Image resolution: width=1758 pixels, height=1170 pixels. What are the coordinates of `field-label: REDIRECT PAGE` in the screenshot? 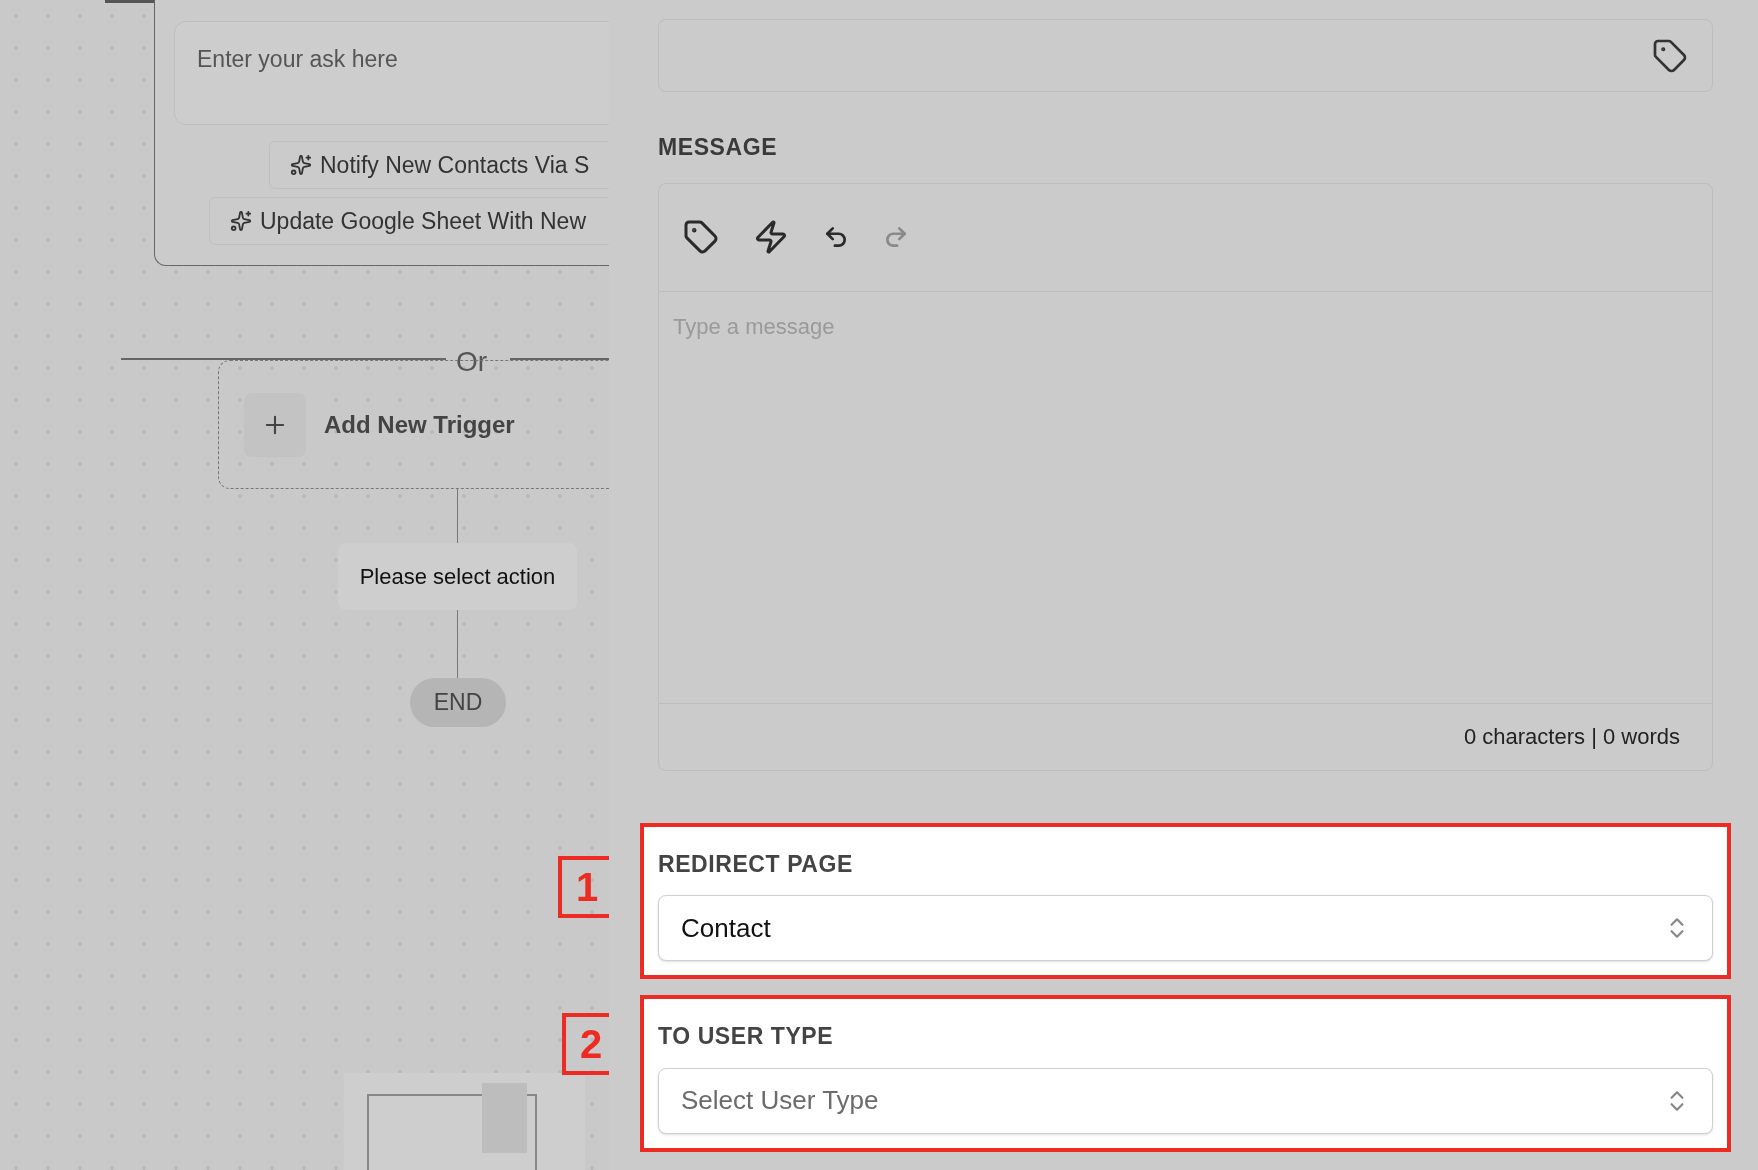 It's located at (756, 864).